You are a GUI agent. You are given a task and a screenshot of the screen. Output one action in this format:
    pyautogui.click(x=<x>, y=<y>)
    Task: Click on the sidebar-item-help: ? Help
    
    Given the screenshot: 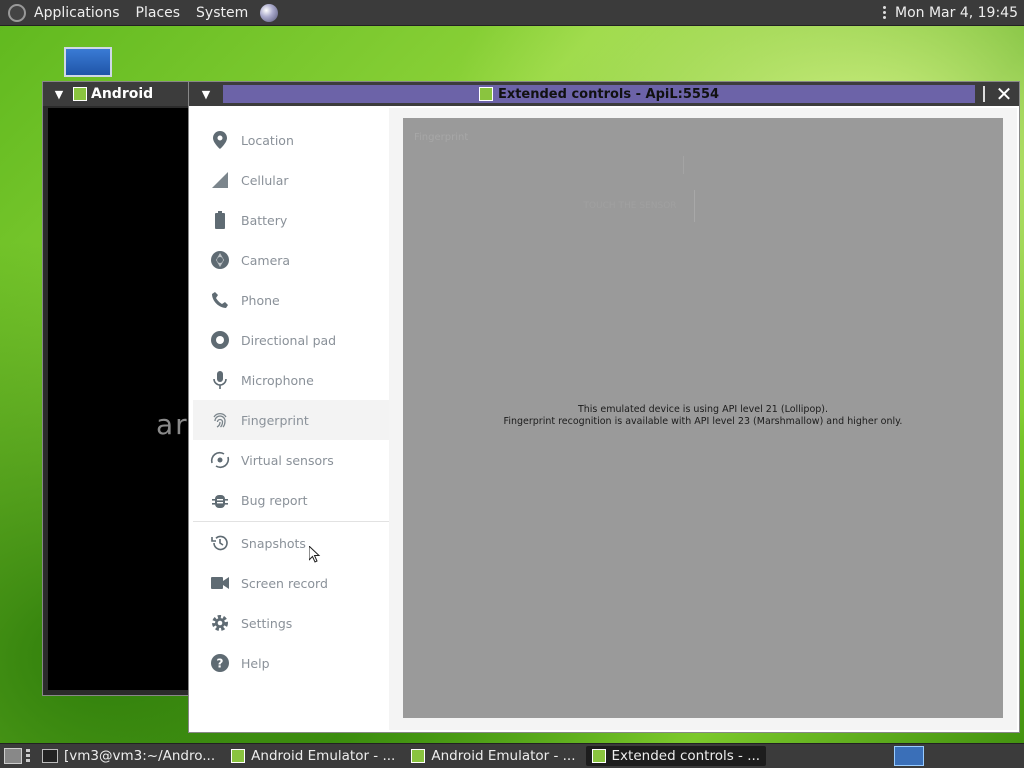 What is the action you would take?
    pyautogui.click(x=291, y=663)
    